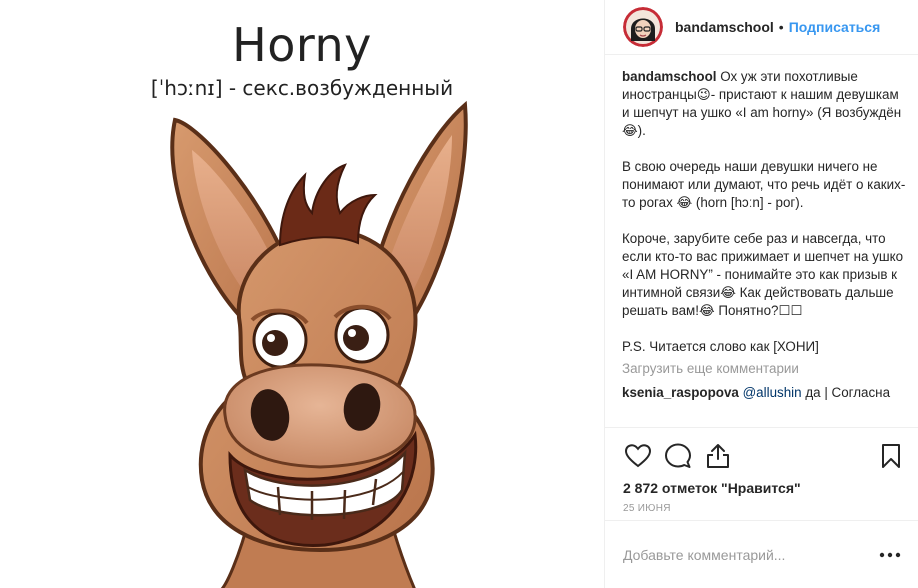 The width and height of the screenshot is (918, 588). Describe the element at coordinates (680, 392) in the screenshot. I see `comment-username: ksenia_raspopova` at that location.